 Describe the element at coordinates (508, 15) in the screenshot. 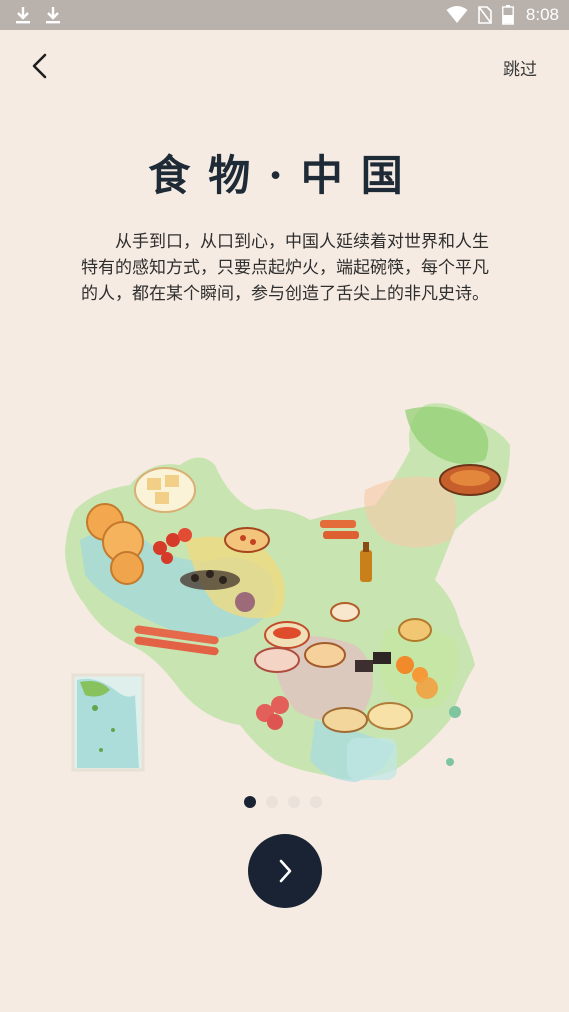

I see `battery-icon` at that location.